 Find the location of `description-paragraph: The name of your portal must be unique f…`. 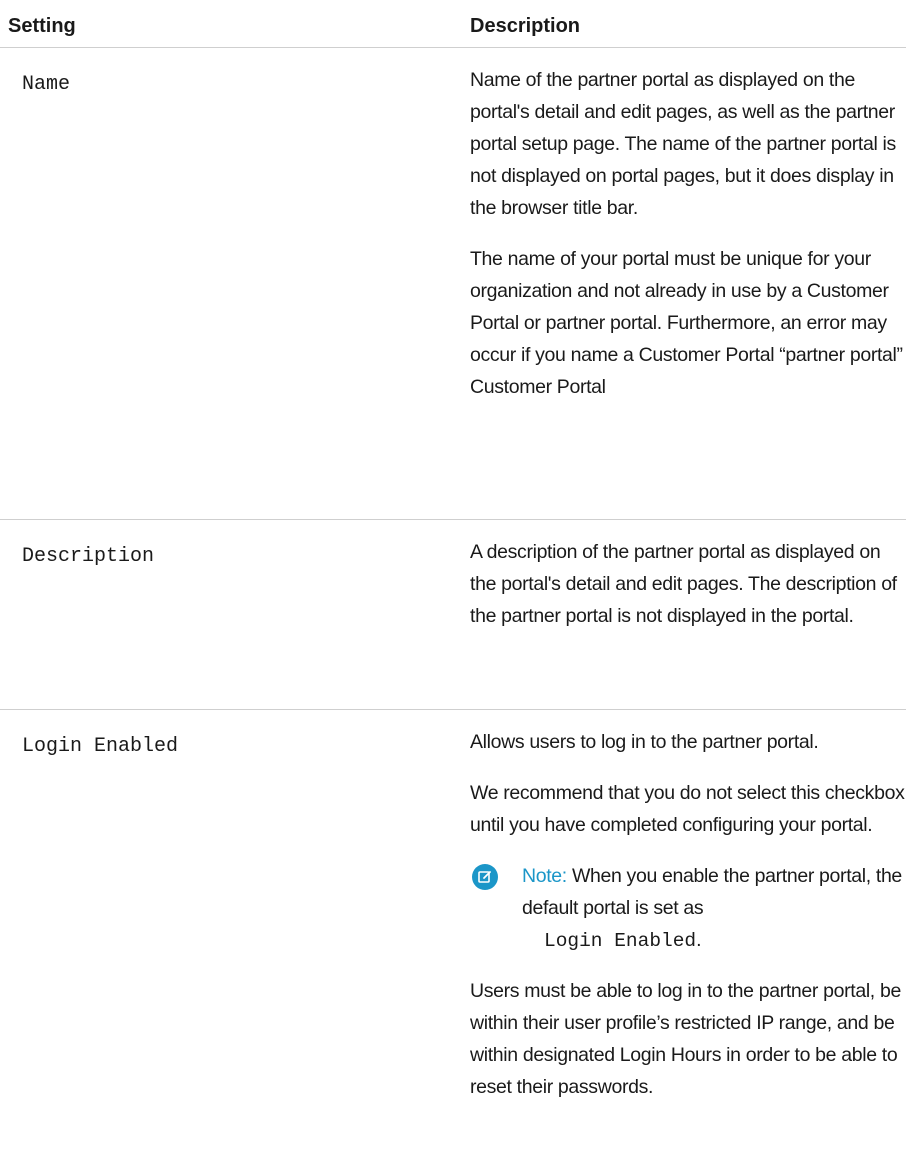

description-paragraph: The name of your portal must be unique f… is located at coordinates (686, 323).